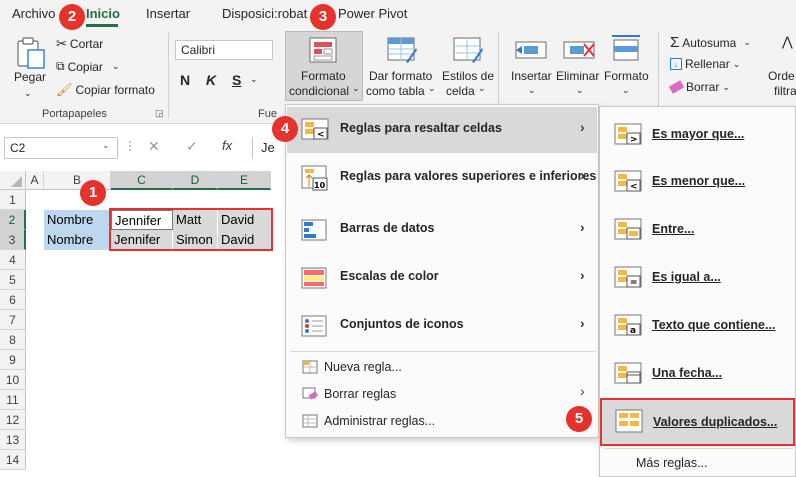  Describe the element at coordinates (33, 13) in the screenshot. I see `tab-archivo: Archivo` at that location.